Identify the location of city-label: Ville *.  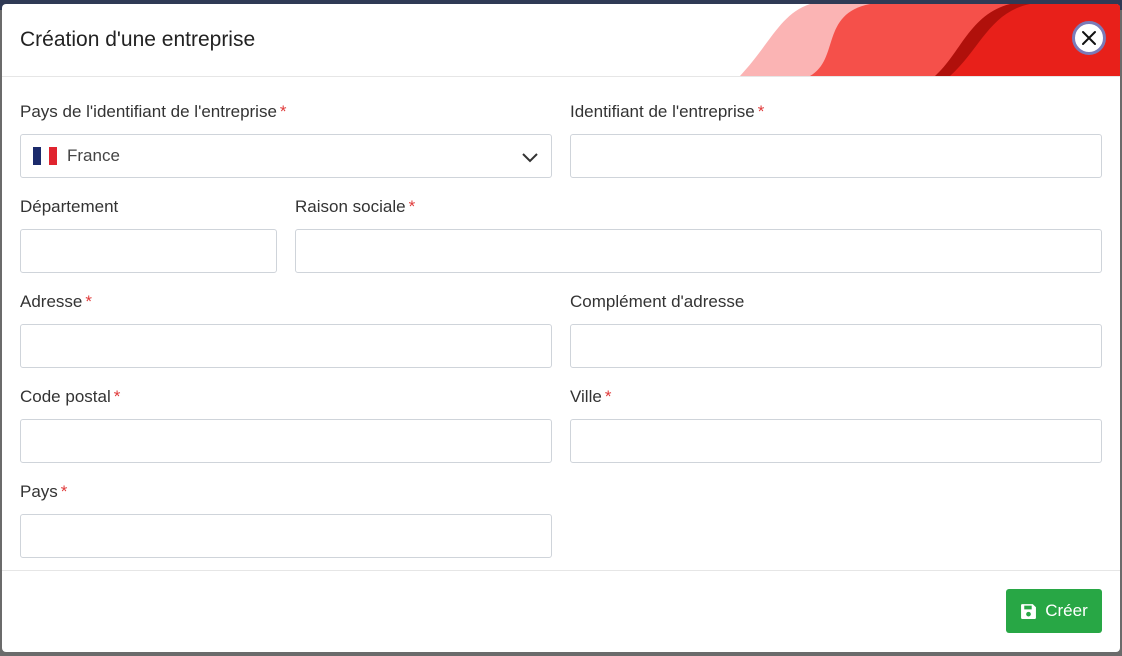
(591, 396).